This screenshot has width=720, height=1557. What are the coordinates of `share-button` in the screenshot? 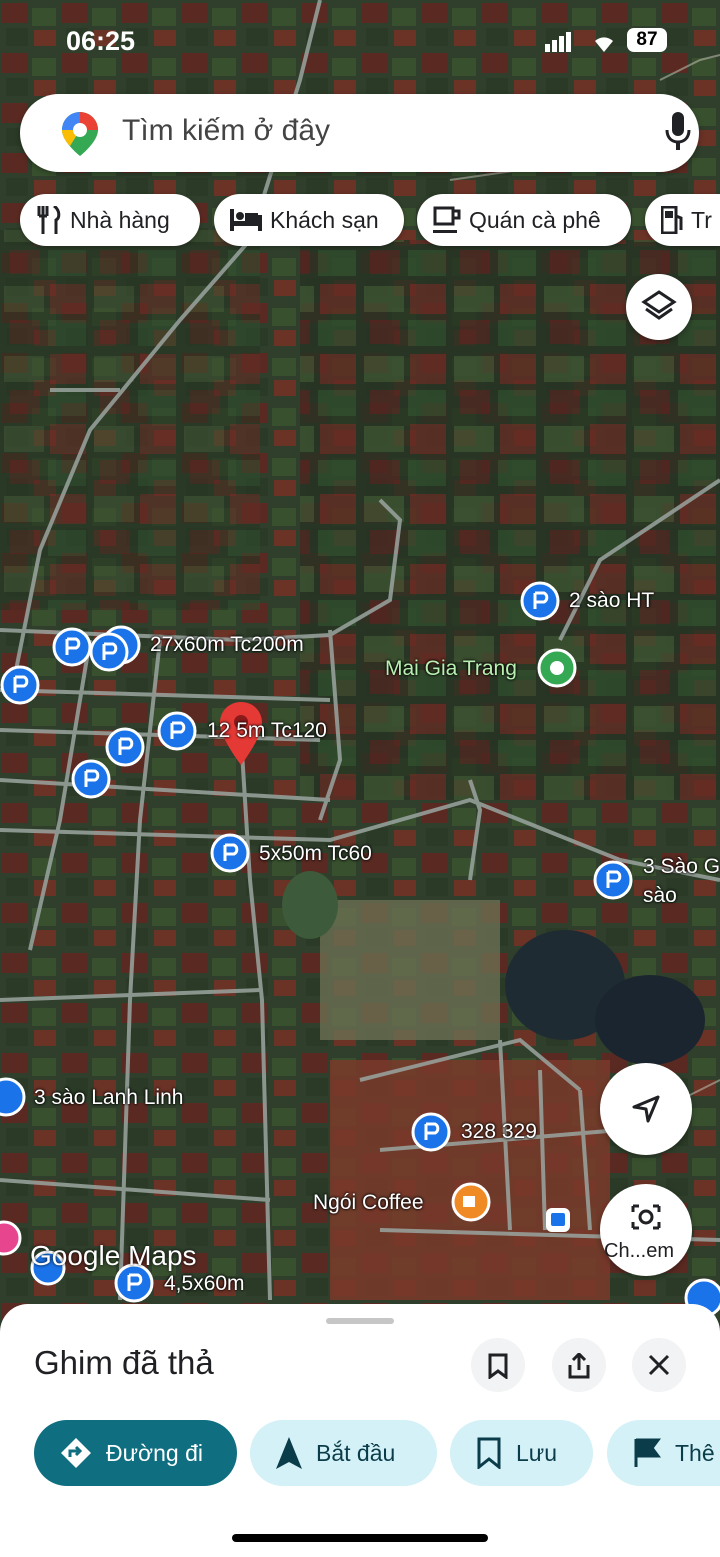 It's located at (579, 1365).